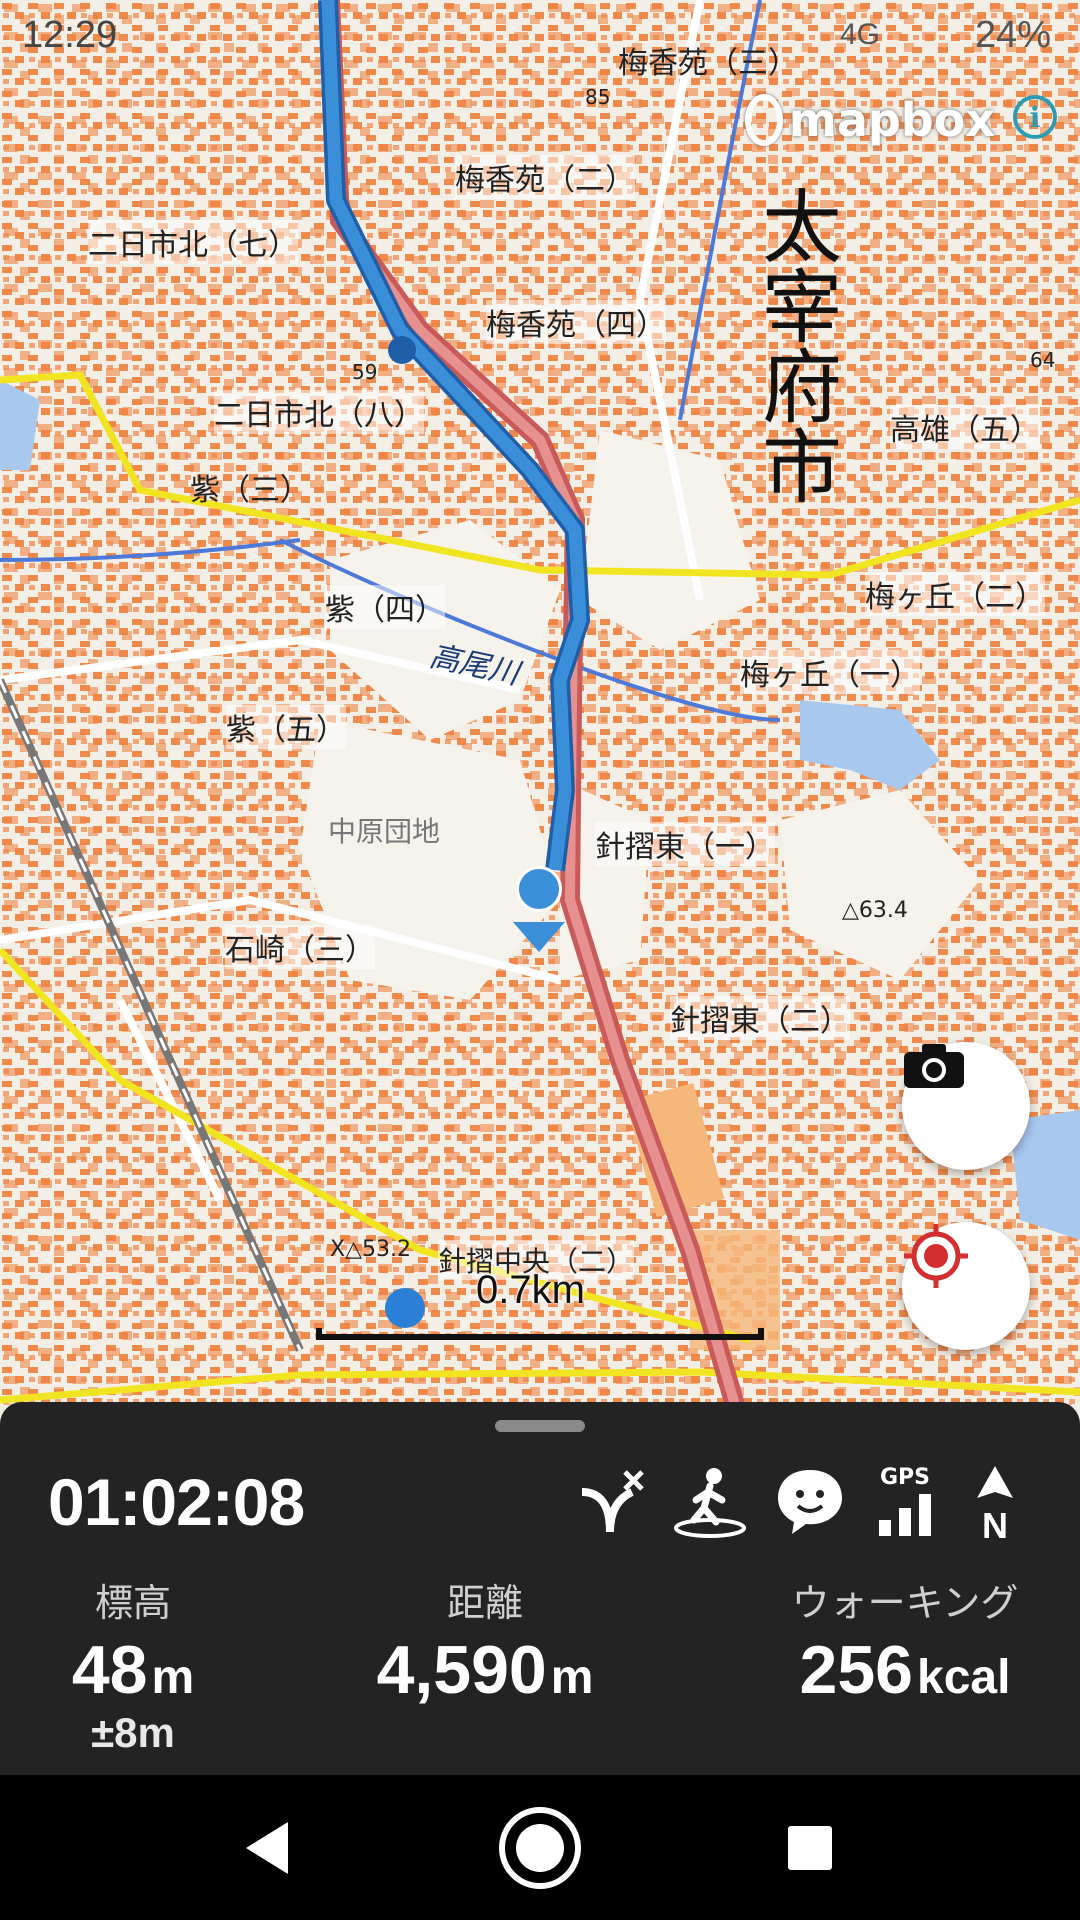  I want to click on map-label: 二日市北（七）, so click(193, 242).